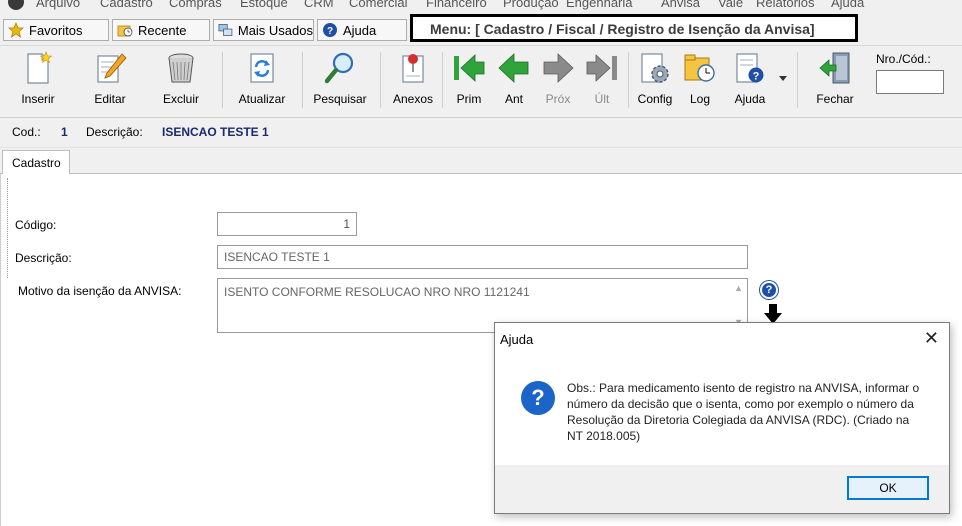 The height and width of the screenshot is (526, 962). I want to click on ult-button: Últ, so click(602, 81).